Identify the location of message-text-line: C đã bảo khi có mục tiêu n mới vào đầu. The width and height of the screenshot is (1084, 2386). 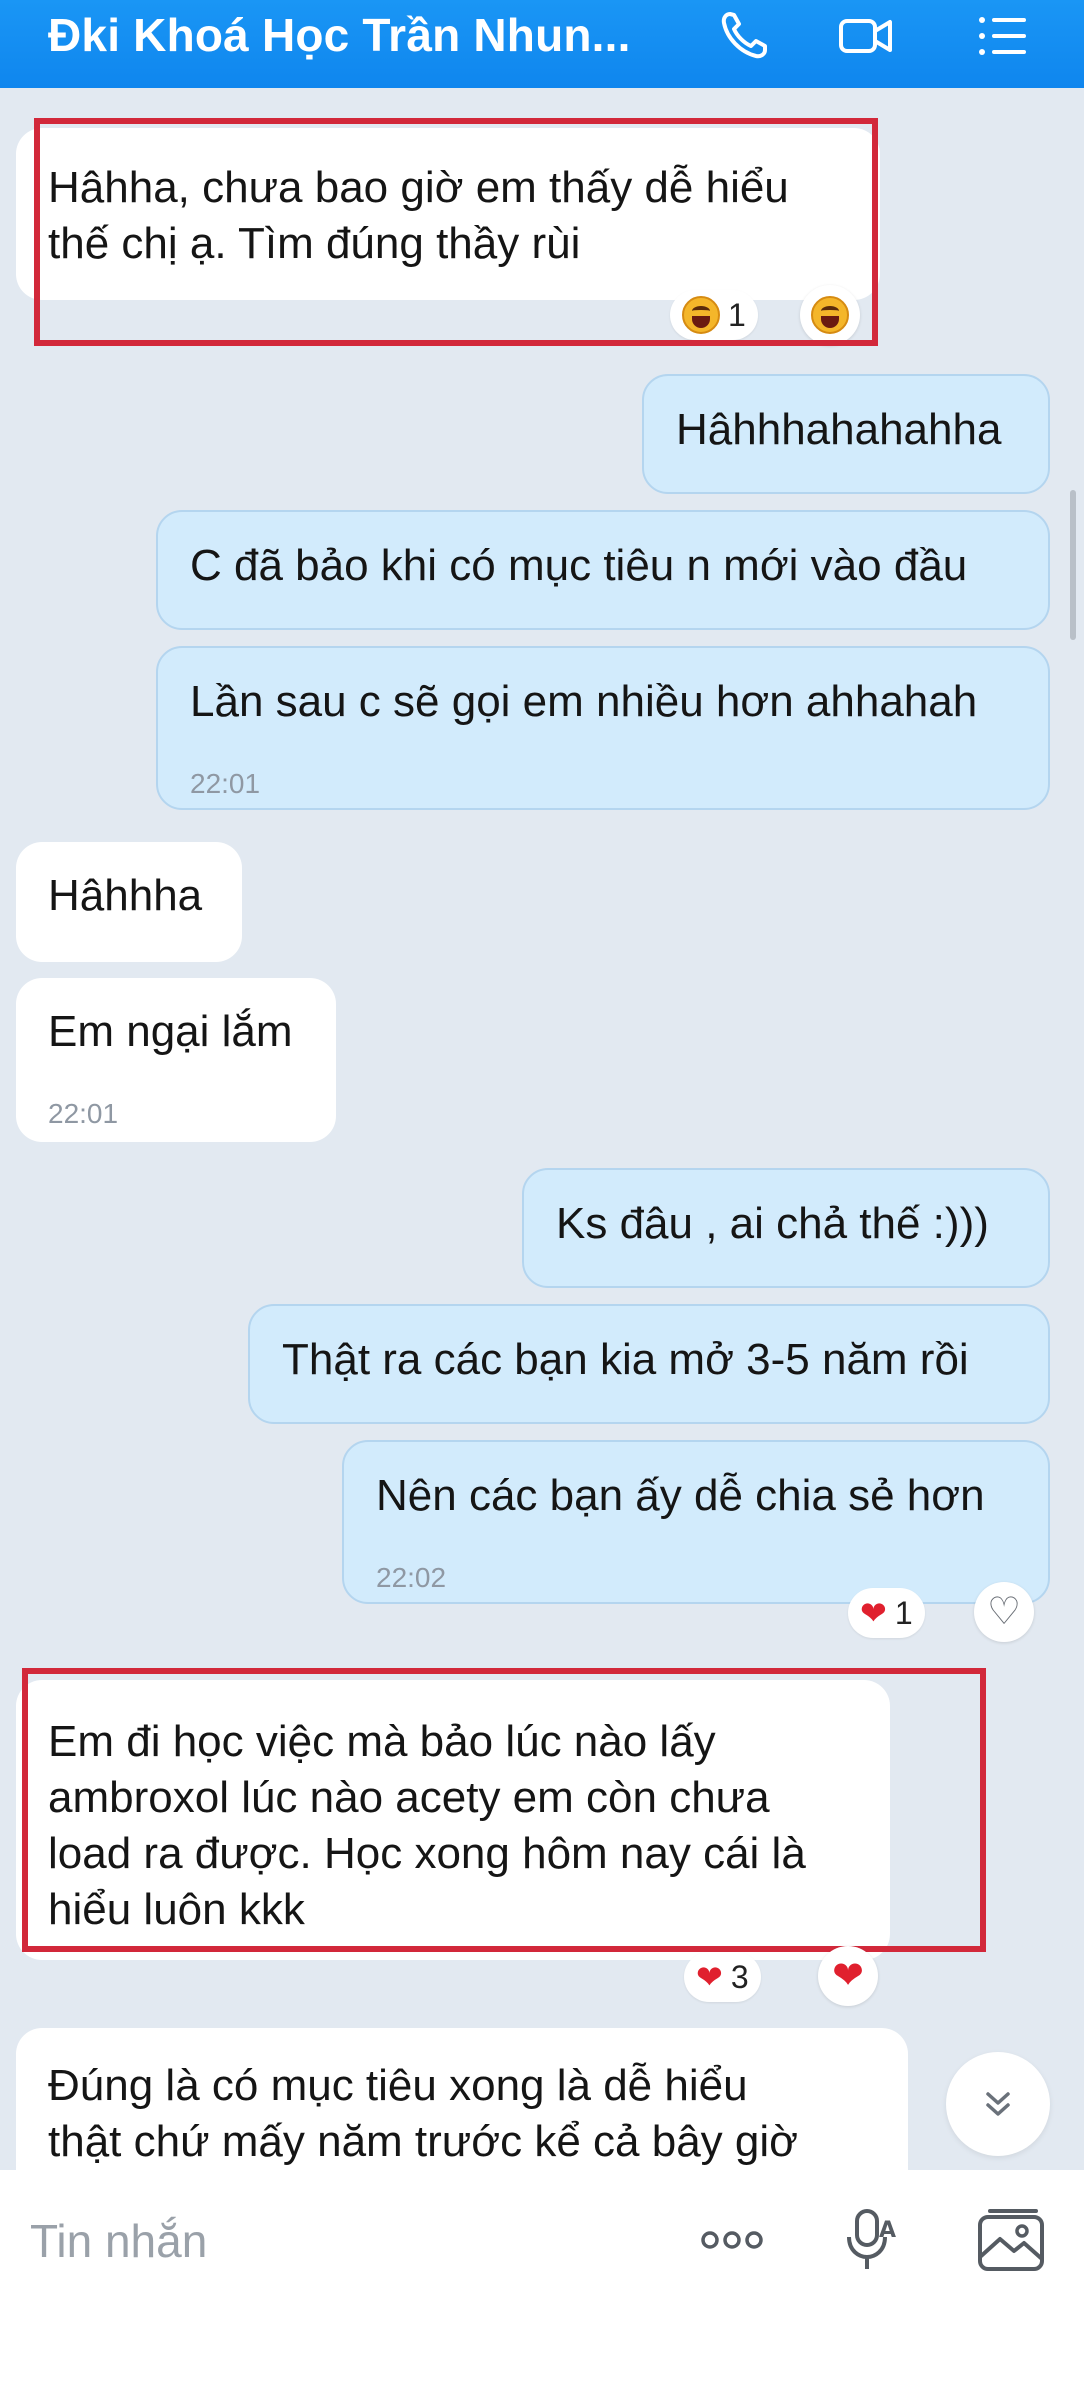
(579, 565).